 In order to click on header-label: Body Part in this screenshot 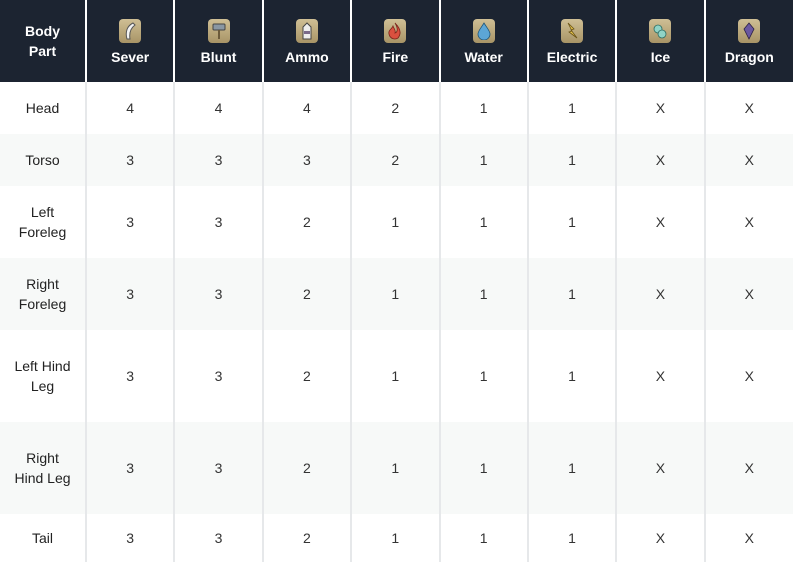, I will do `click(42, 41)`.